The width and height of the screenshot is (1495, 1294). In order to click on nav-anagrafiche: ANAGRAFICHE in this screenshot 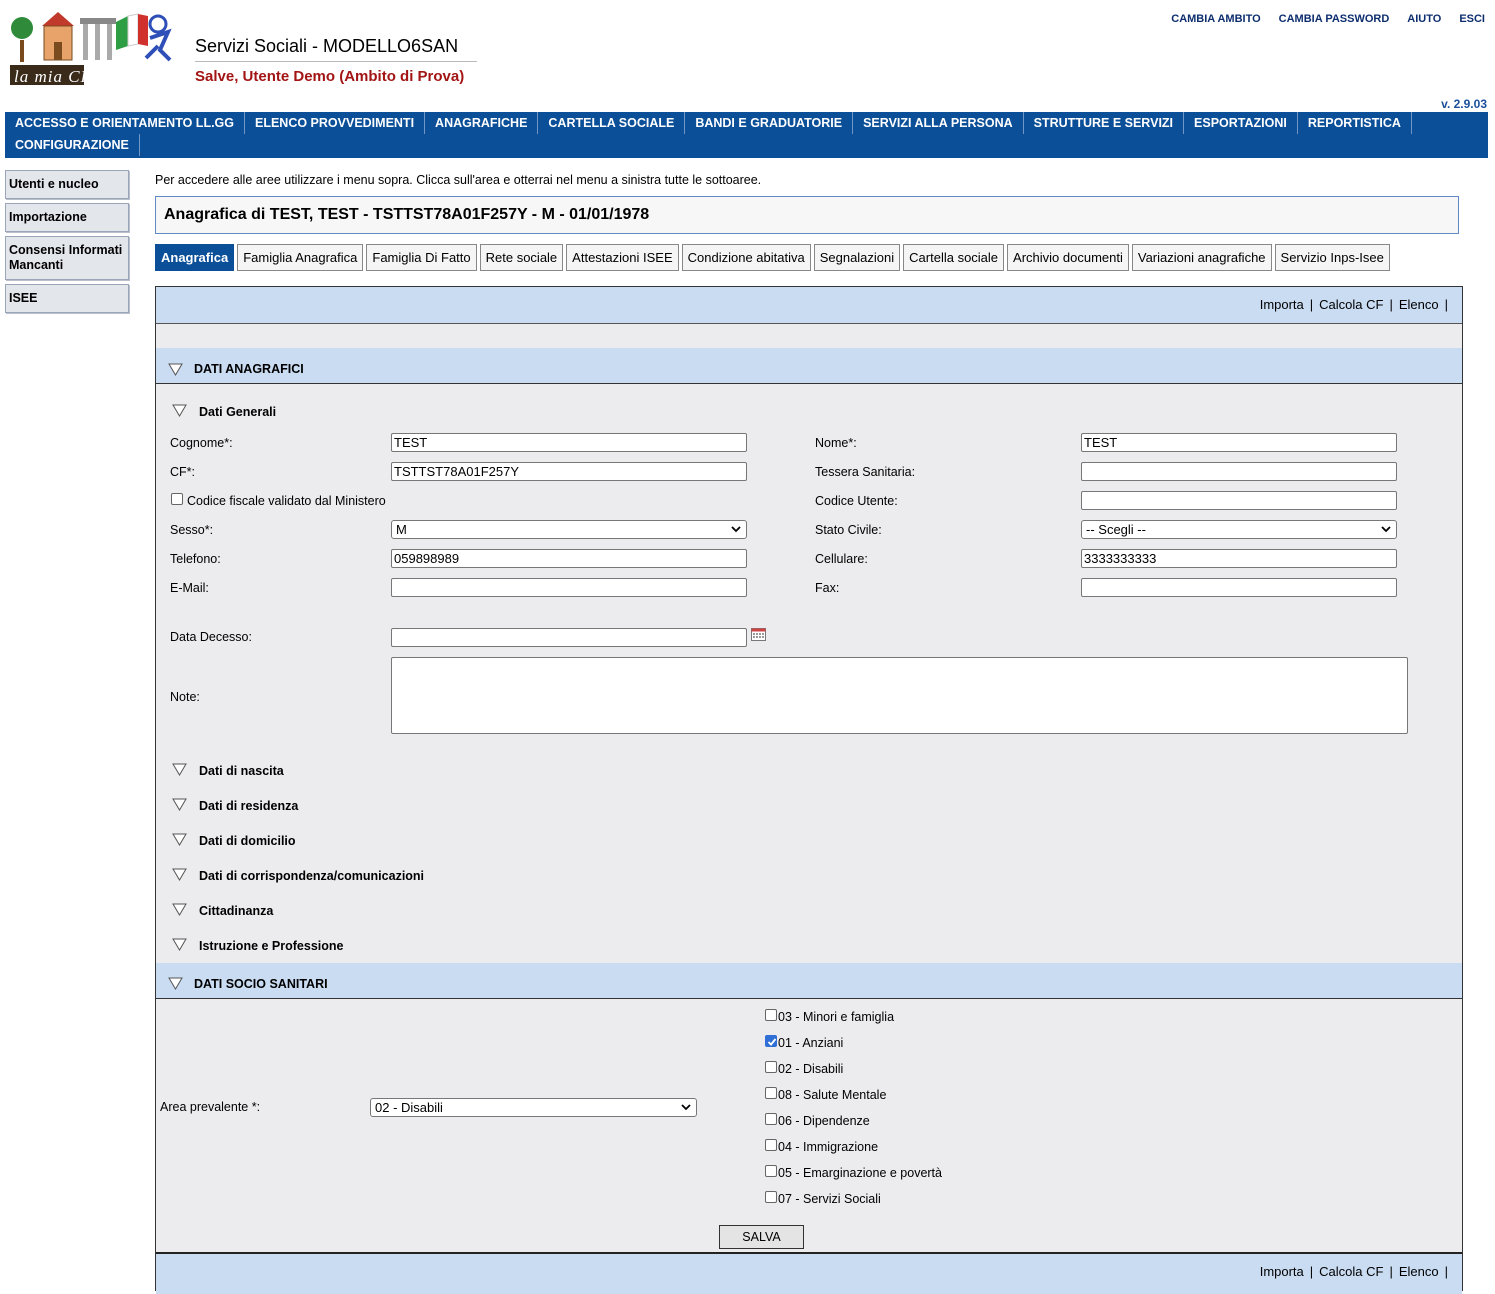, I will do `click(482, 123)`.